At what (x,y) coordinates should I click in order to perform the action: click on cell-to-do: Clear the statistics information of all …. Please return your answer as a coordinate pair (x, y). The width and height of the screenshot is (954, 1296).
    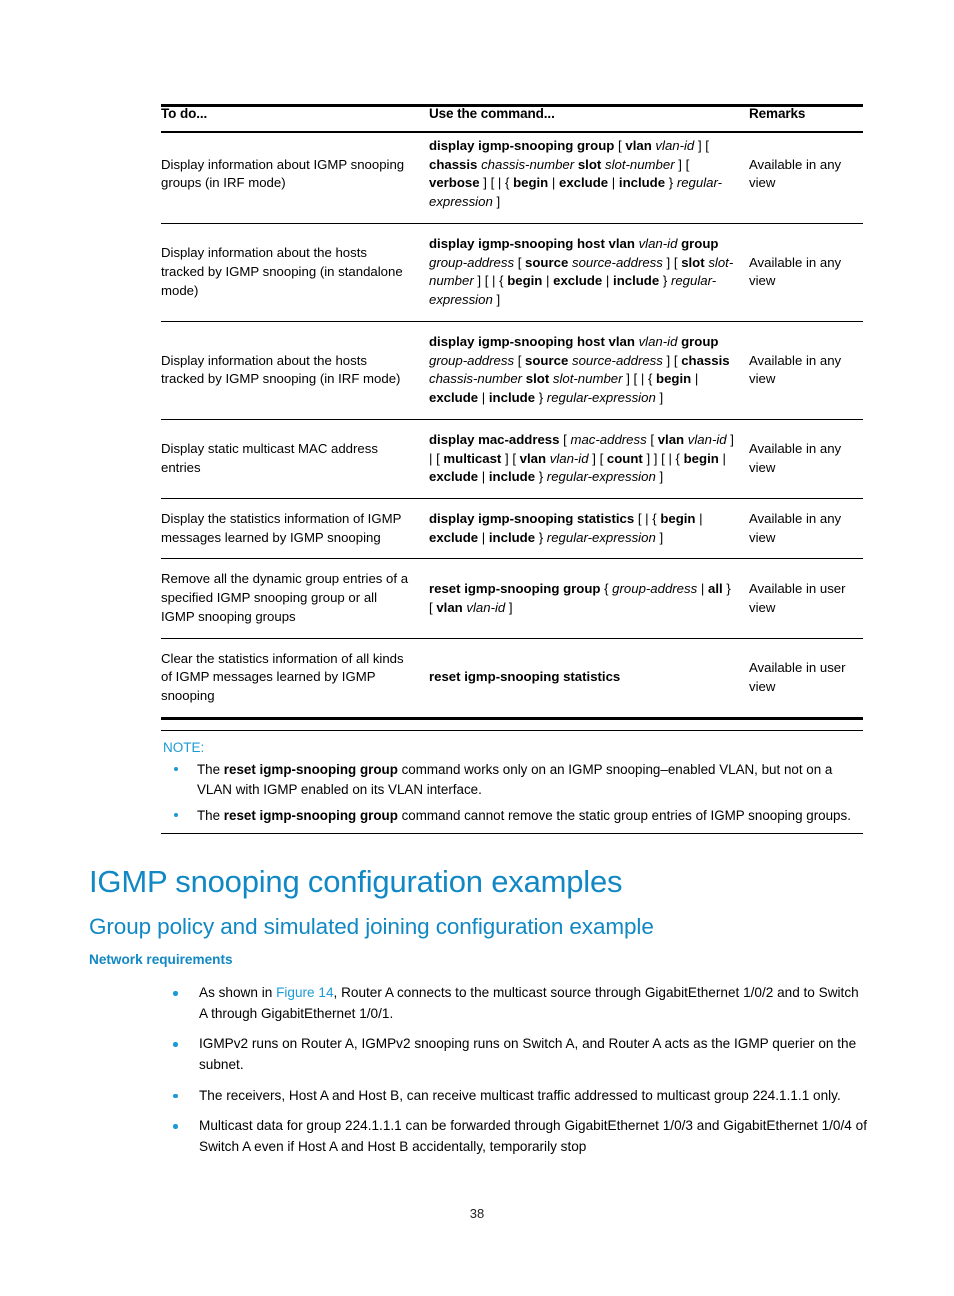
    Looking at the image, I should click on (282, 677).